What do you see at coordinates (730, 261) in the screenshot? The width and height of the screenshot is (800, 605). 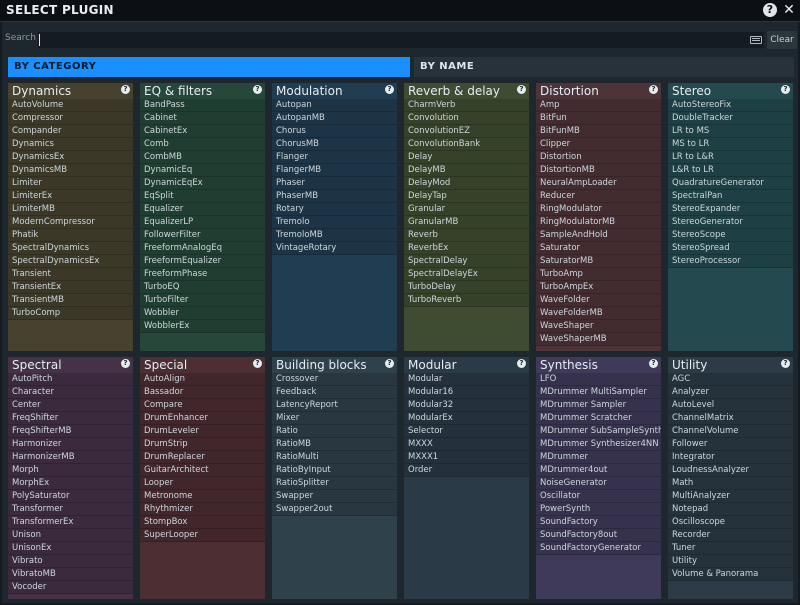 I see `plugin-item: StereoProcessor` at bounding box center [730, 261].